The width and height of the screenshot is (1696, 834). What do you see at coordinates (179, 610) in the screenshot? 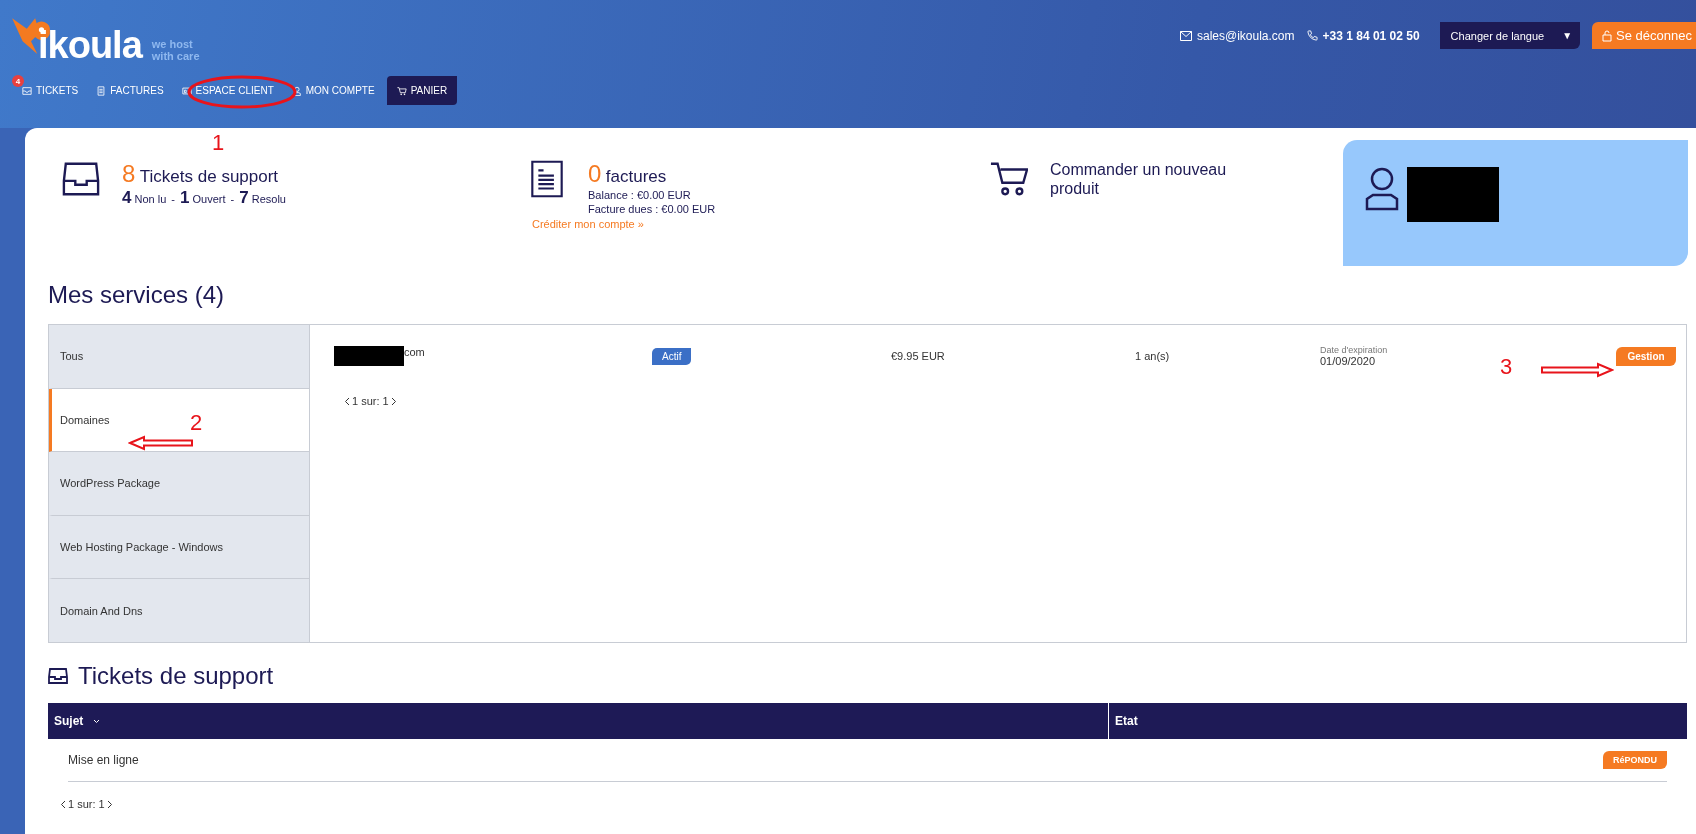
I see `category-tab: Domain And Dns` at bounding box center [179, 610].